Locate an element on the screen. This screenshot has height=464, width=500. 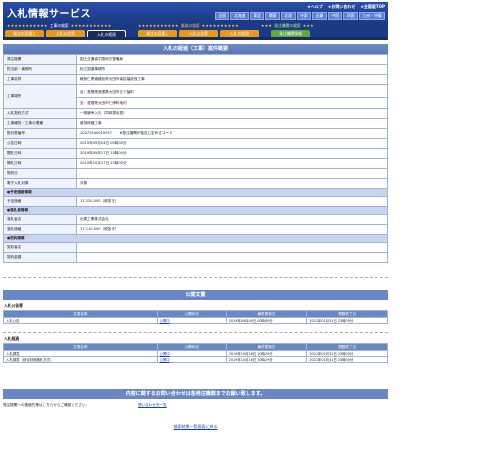
table-row: 設計書番号 10072540010057 ★発注機関が独自に定めるコード is located at coordinates (195, 133).